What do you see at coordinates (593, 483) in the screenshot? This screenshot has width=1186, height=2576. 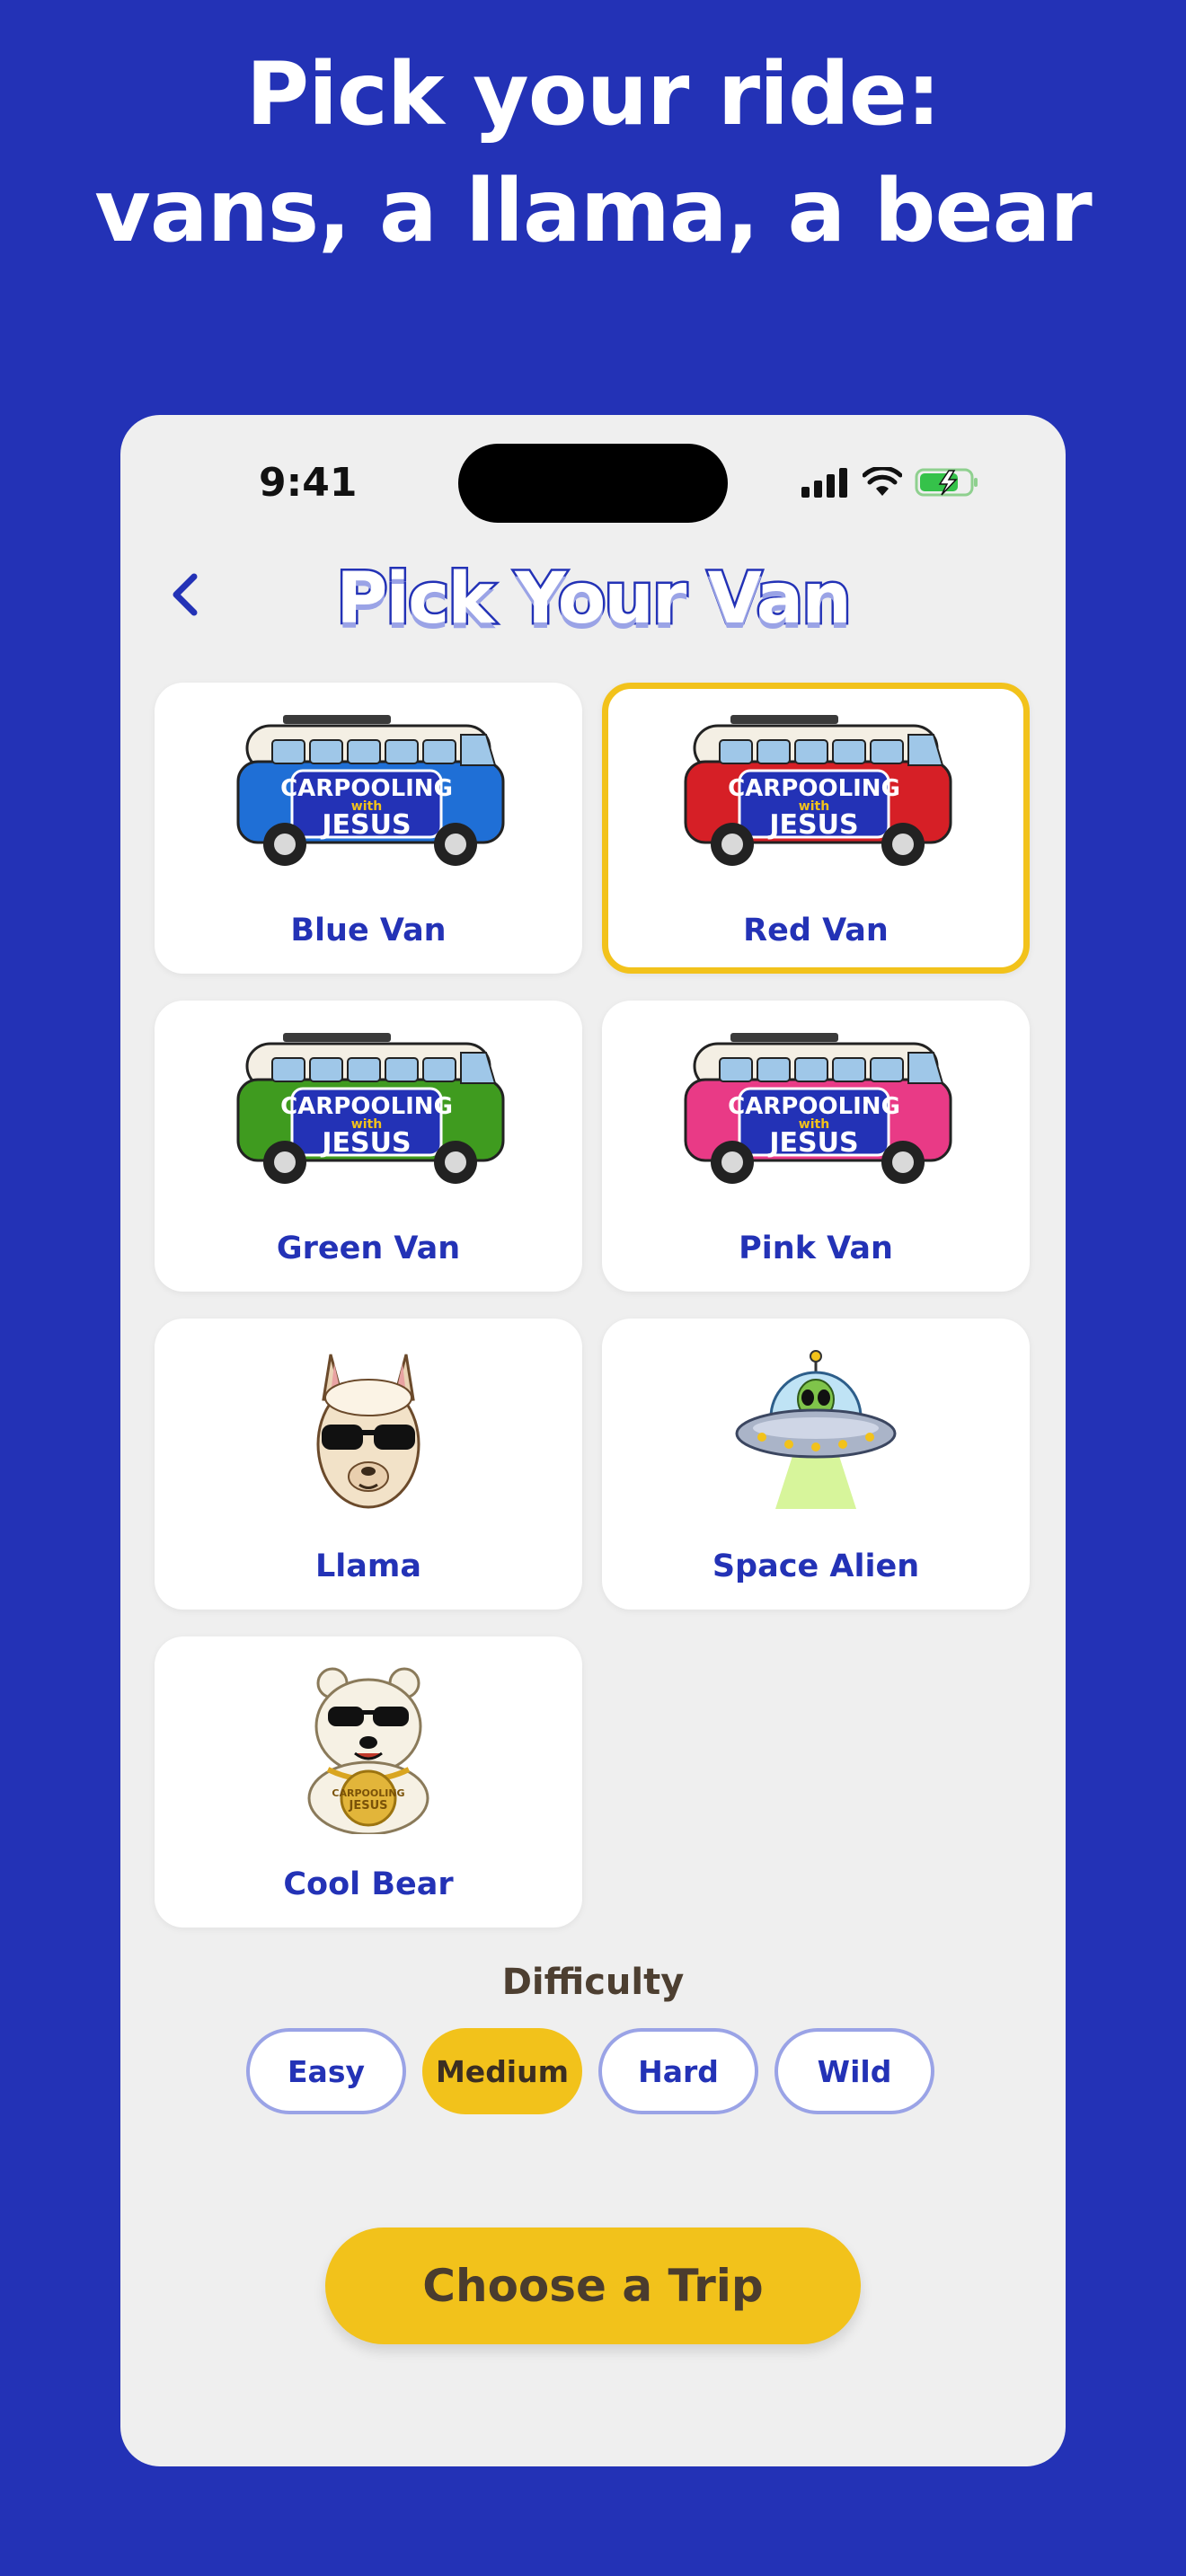 I see `dynamic-island` at bounding box center [593, 483].